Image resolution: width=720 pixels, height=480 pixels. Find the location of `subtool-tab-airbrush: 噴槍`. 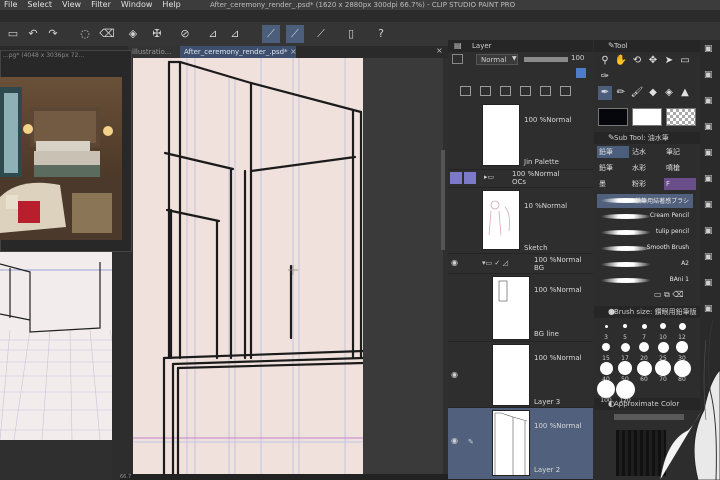

subtool-tab-airbrush: 噴槍 is located at coordinates (680, 168).